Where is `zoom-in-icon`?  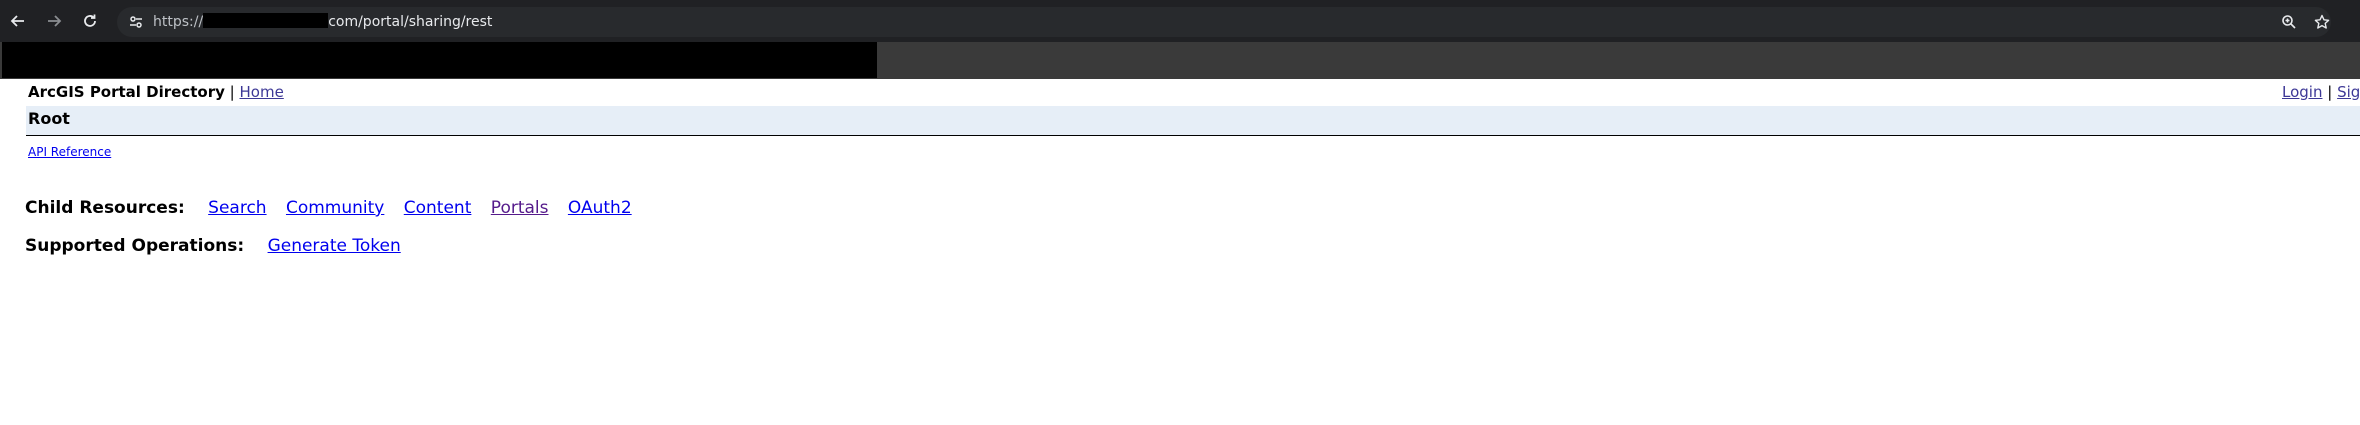
zoom-in-icon is located at coordinates (2289, 22).